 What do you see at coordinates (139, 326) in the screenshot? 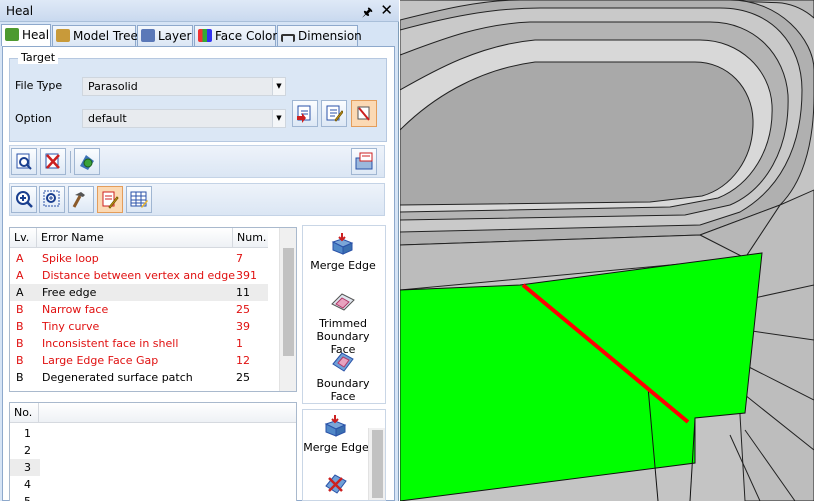
I see `error-row: B Tiny curve 39` at bounding box center [139, 326].